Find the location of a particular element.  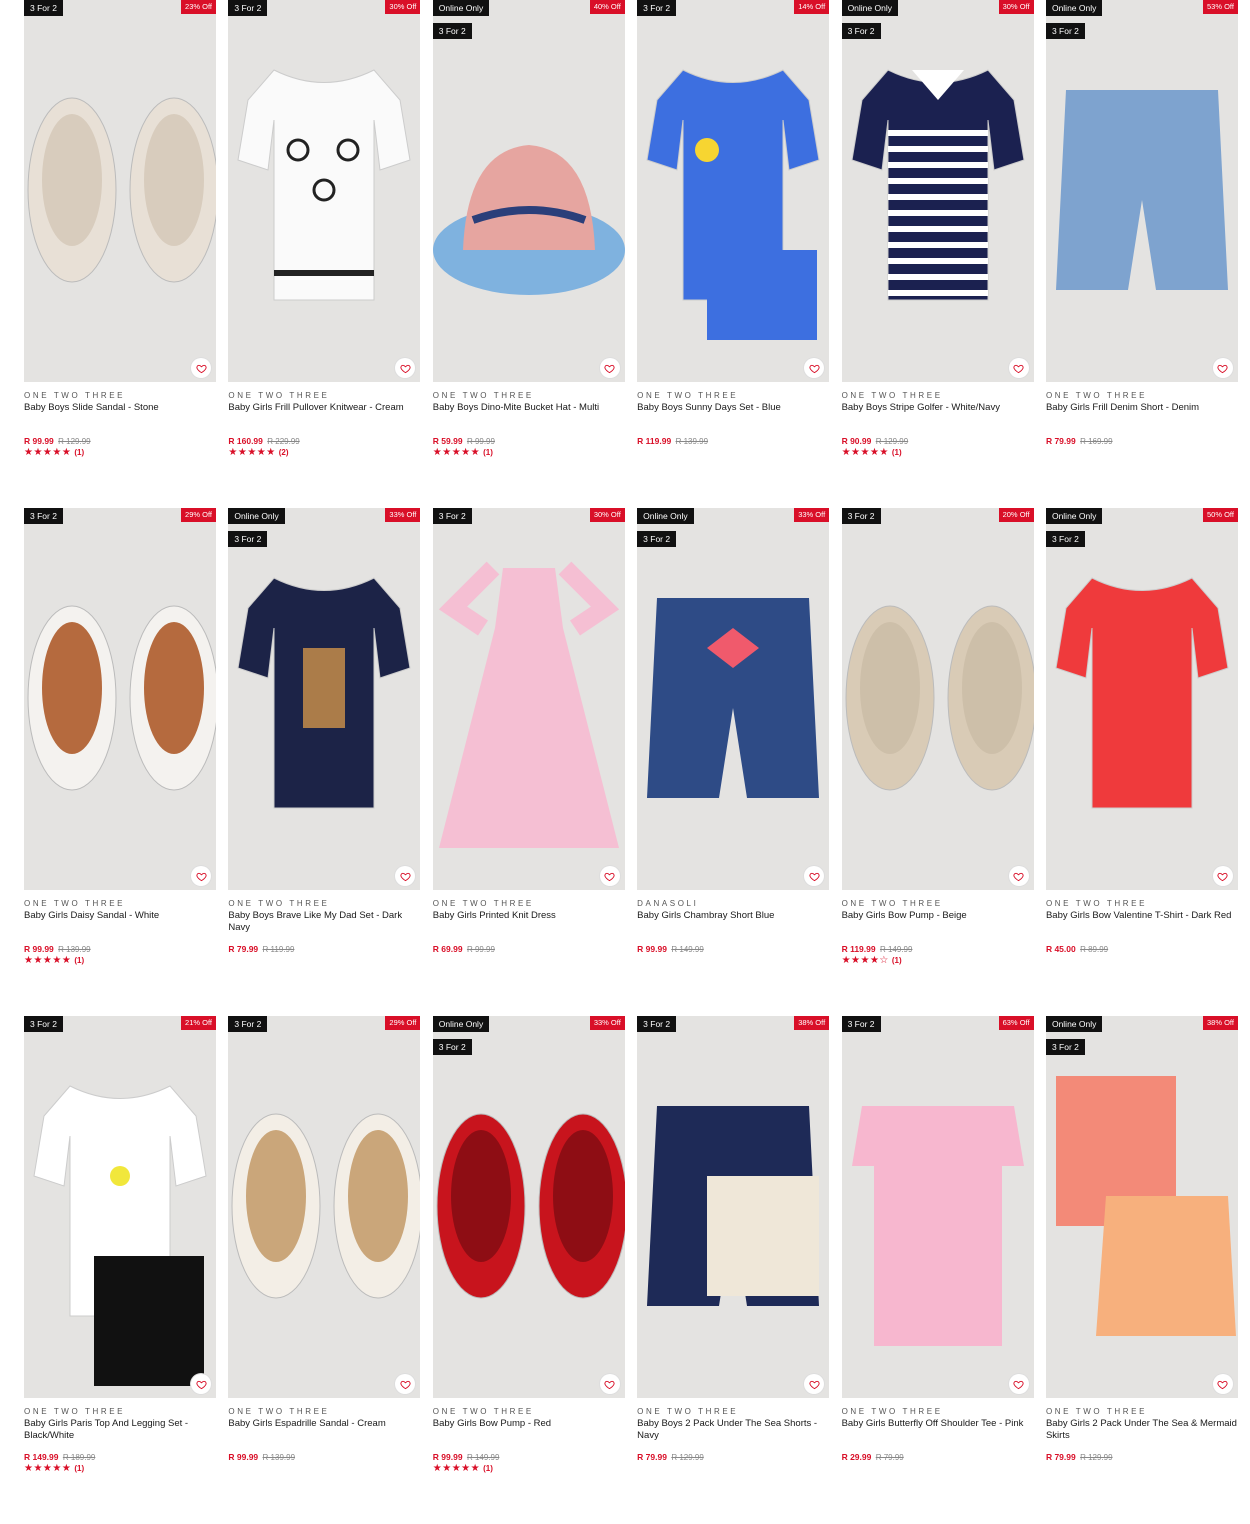

current-price: R 79.99 is located at coordinates (652, 1457).